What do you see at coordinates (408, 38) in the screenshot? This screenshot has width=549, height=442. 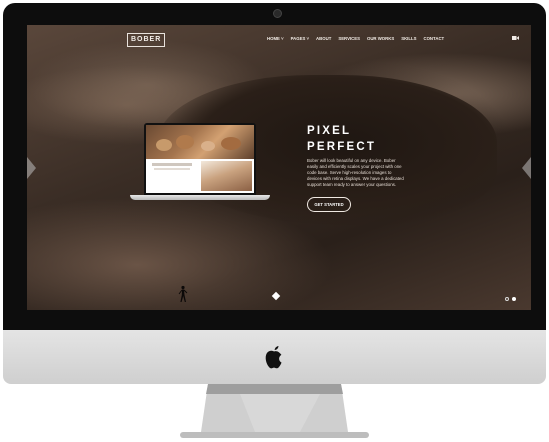 I see `nav-item-skills: SKILLS` at bounding box center [408, 38].